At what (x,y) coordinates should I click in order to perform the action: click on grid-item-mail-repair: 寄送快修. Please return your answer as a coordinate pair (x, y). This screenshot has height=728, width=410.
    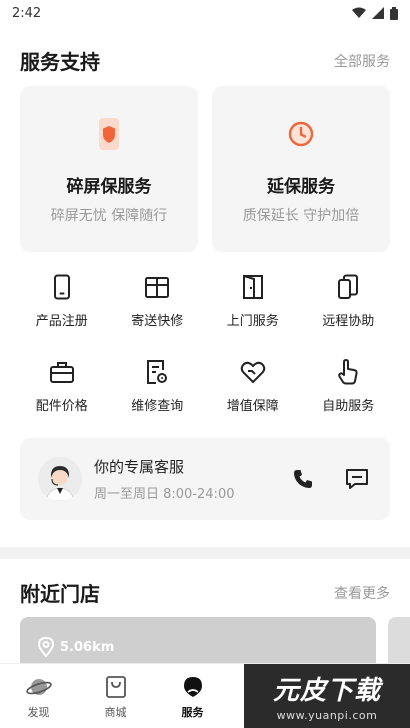
    Looking at the image, I should click on (158, 300).